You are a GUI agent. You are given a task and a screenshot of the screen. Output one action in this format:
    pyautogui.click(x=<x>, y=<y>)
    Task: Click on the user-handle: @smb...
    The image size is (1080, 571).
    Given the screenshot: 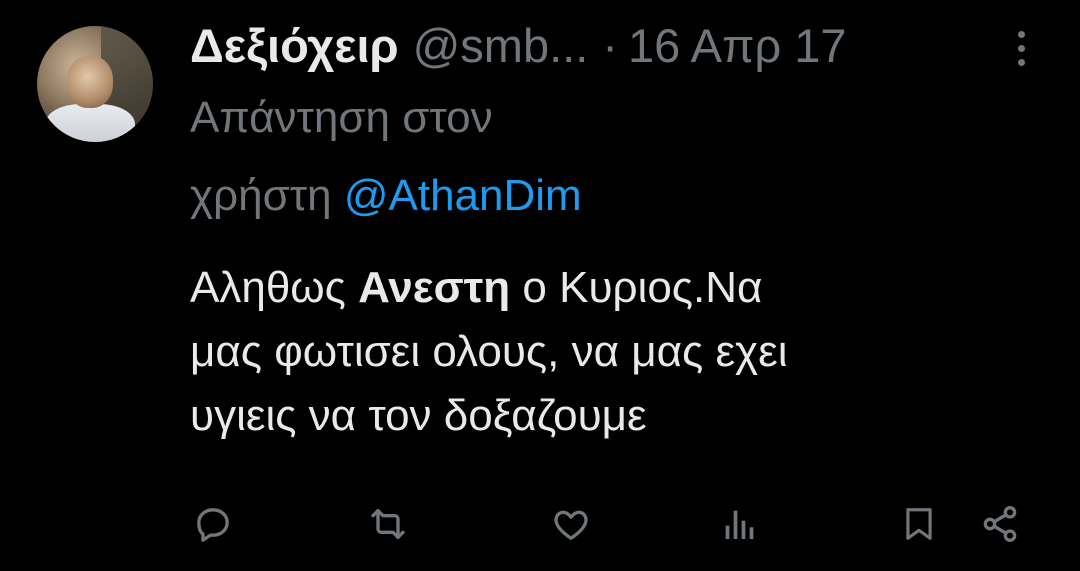 What is the action you would take?
    pyautogui.click(x=501, y=46)
    